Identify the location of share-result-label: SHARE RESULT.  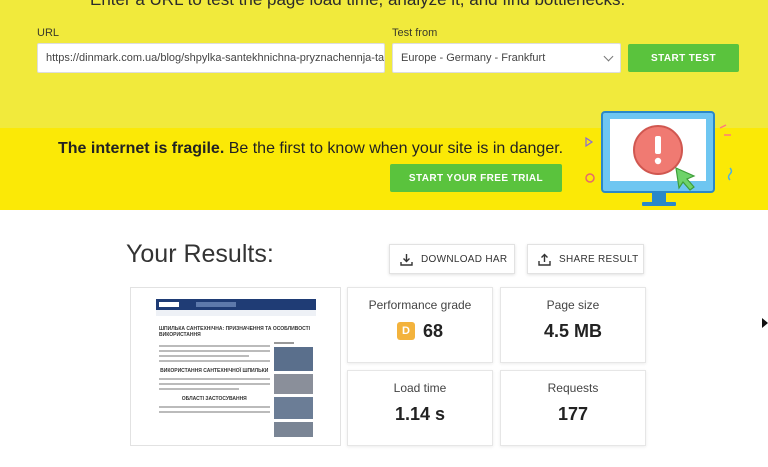
(599, 259).